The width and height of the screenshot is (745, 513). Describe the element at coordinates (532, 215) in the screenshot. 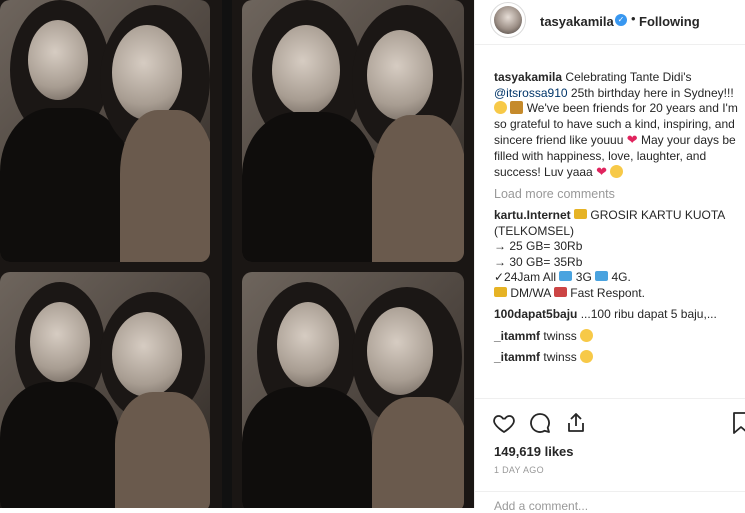

I see `comment-username: kartu.Internet` at that location.